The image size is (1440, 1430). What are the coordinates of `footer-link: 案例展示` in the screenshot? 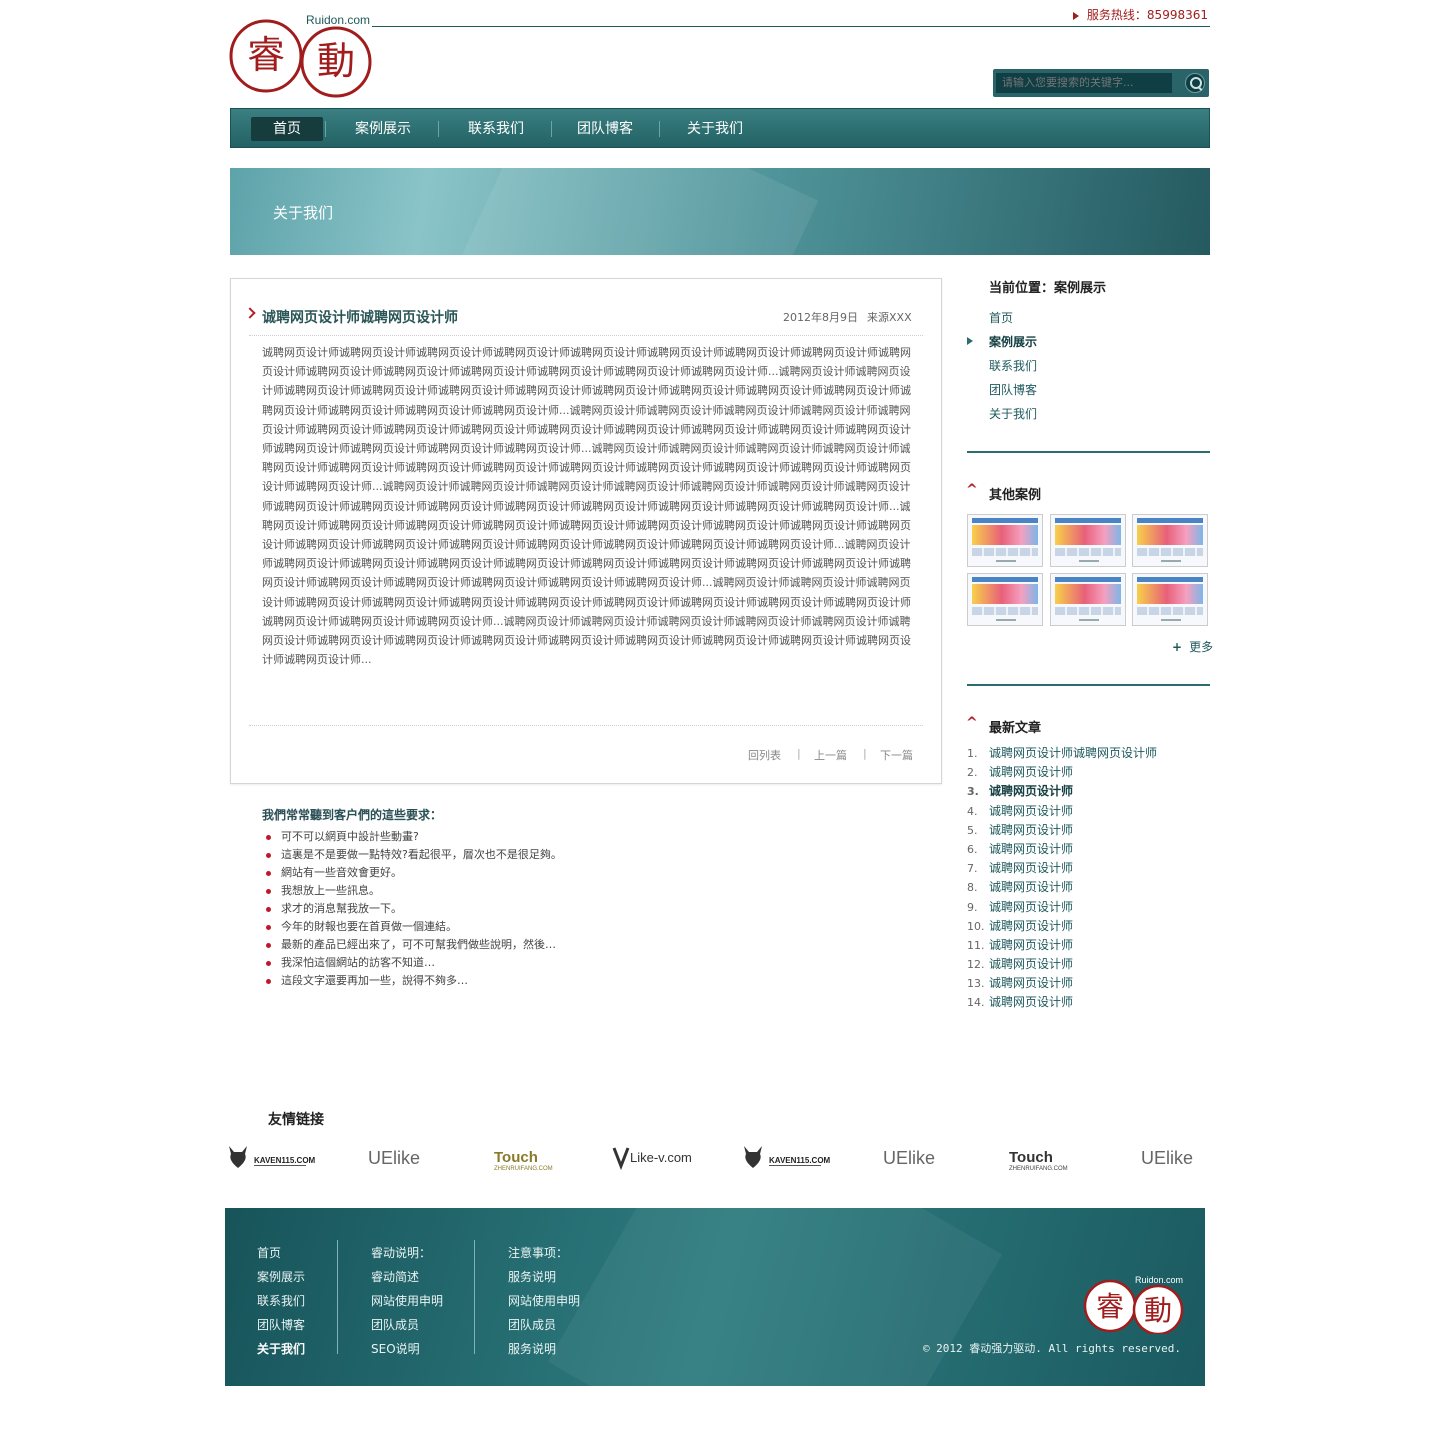 It's located at (281, 1277).